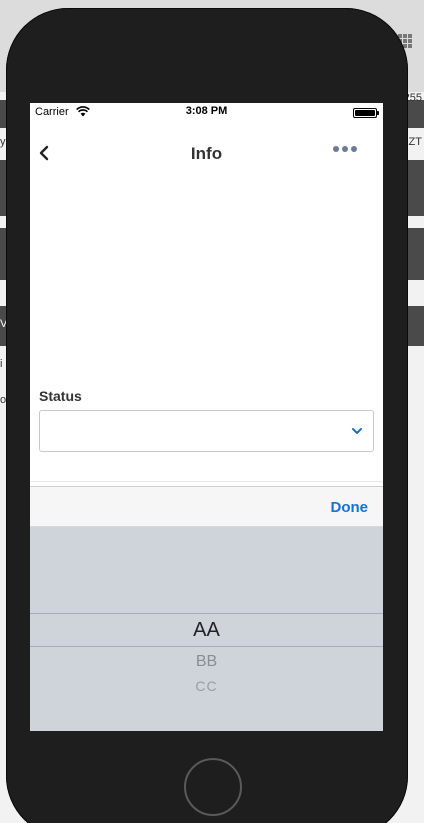  What do you see at coordinates (350, 507) in the screenshot?
I see `done-button: Done` at bounding box center [350, 507].